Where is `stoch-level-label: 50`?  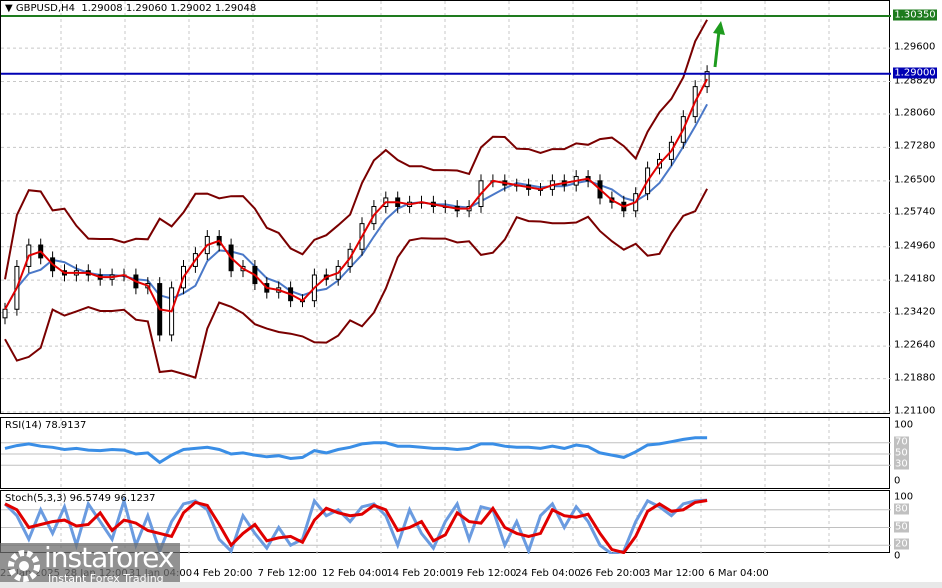 stoch-level-label: 50 is located at coordinates (901, 526).